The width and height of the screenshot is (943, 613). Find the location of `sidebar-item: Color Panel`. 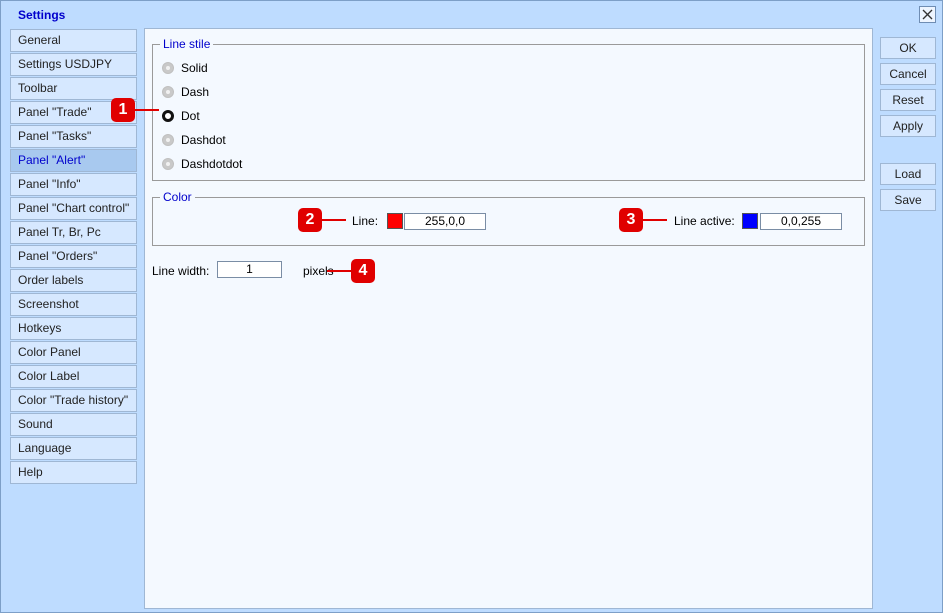

sidebar-item: Color Panel is located at coordinates (73, 352).